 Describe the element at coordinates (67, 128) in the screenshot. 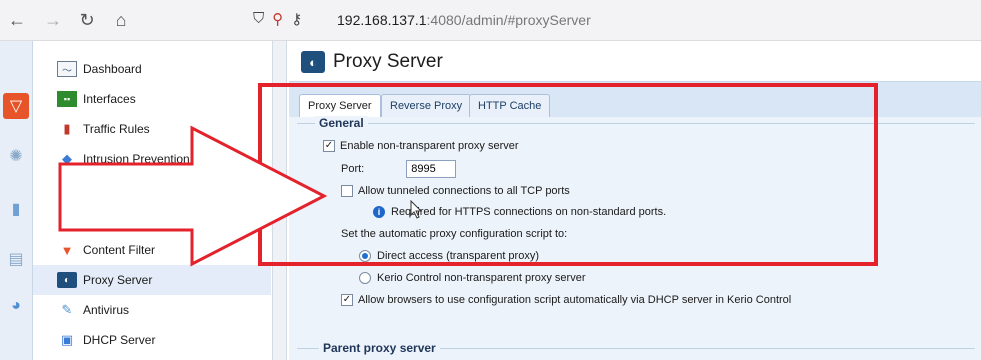

I see `traffic-rules-icon: ▮` at that location.